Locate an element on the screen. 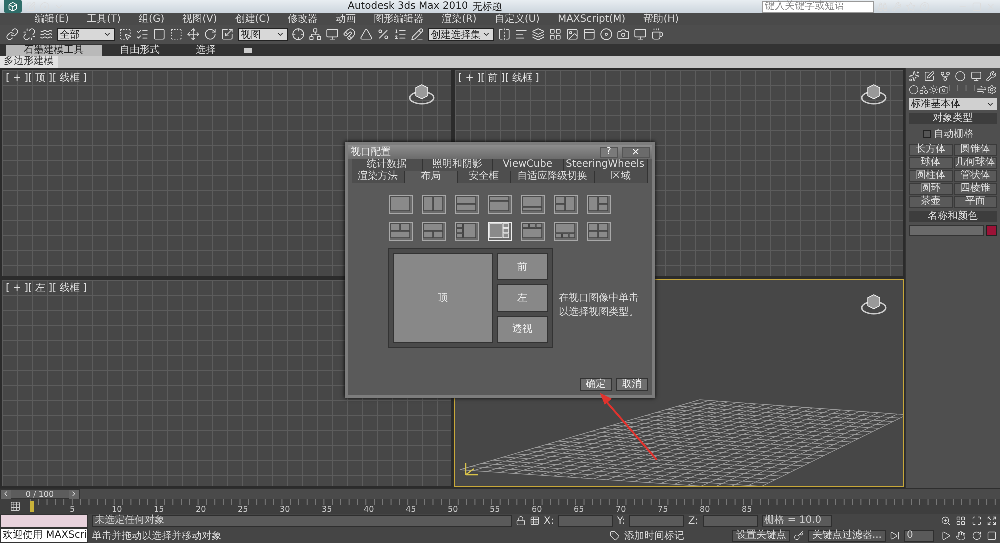 The image size is (1000, 543). triangle-icon is located at coordinates (366, 34).